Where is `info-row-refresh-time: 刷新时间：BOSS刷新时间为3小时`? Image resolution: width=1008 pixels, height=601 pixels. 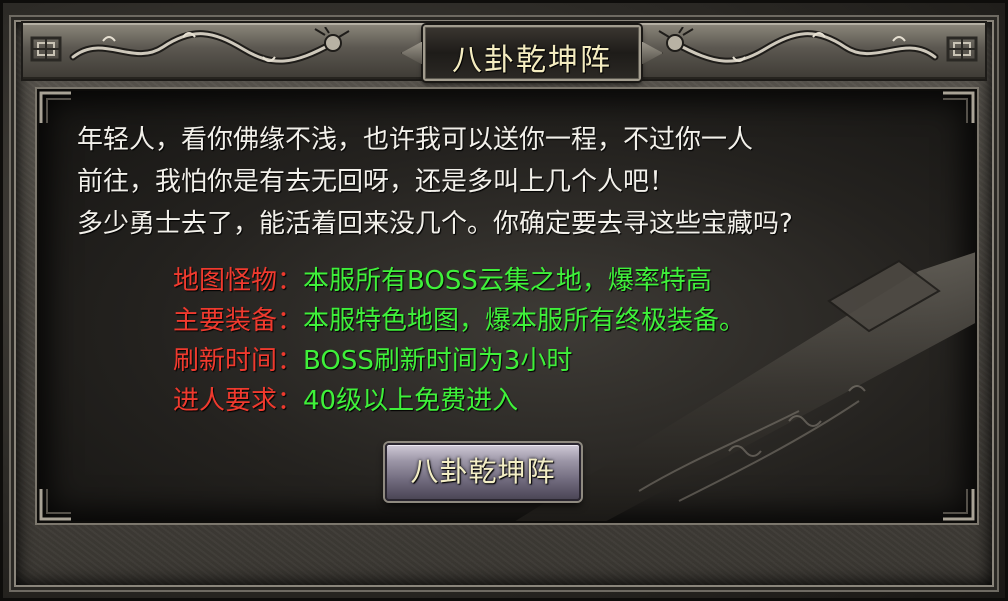 info-row-refresh-time: 刷新时间：BOSS刷新时间为3小时 is located at coordinates (459, 361).